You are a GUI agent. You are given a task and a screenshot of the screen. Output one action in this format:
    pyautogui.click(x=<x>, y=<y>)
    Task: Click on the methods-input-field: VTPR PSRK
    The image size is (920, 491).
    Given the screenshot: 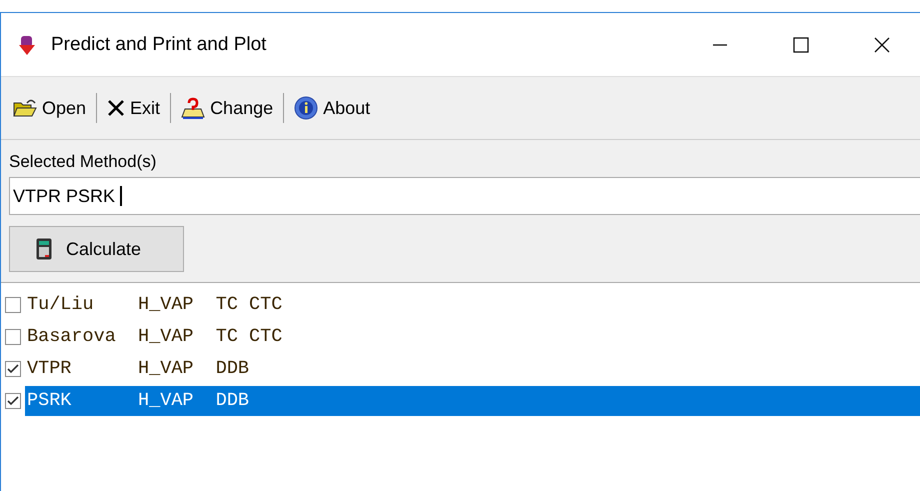 What is the action you would take?
    pyautogui.click(x=464, y=196)
    